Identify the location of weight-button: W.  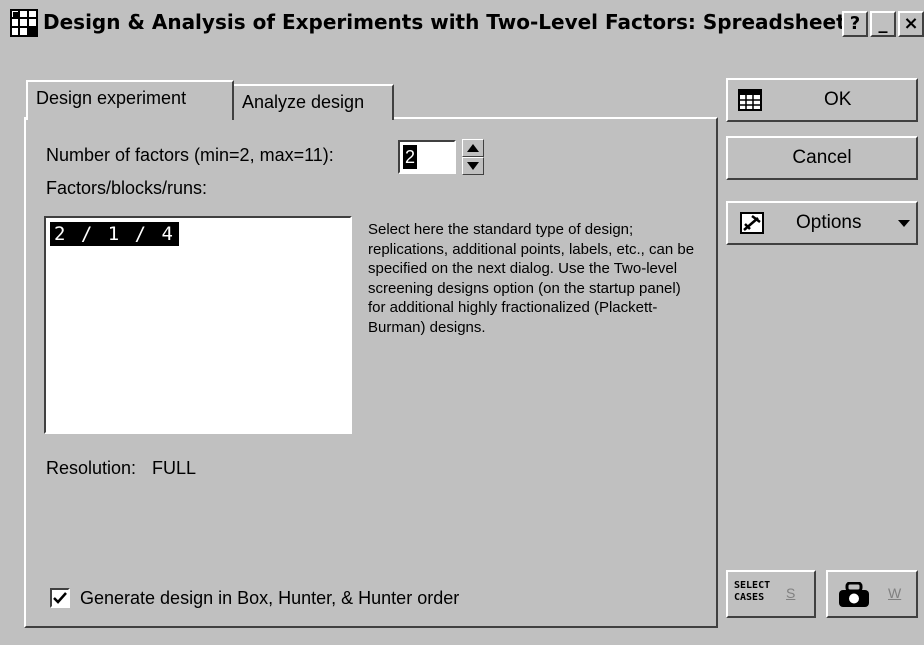
(872, 594).